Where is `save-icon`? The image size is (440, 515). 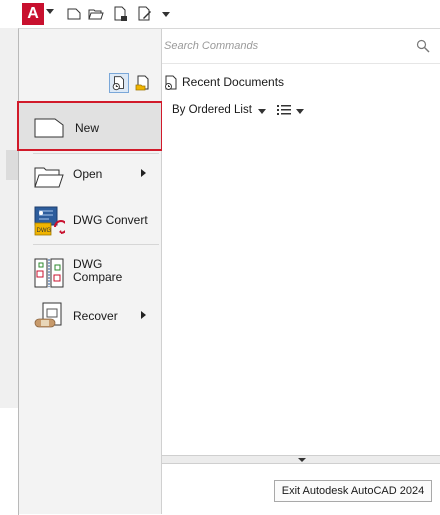
save-icon is located at coordinates (120, 14).